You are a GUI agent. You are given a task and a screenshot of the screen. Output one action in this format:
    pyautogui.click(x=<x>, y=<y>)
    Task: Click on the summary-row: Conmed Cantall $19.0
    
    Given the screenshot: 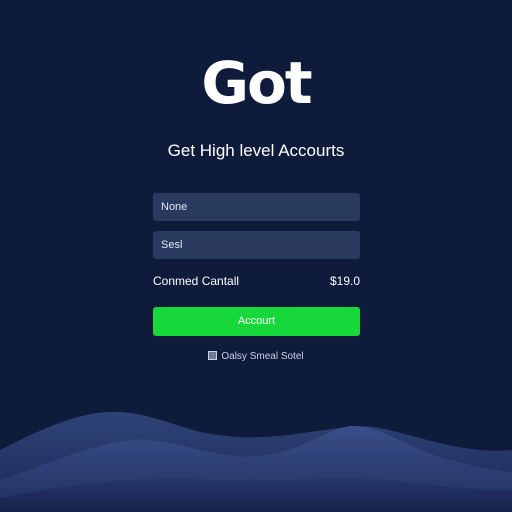 What is the action you would take?
    pyautogui.click(x=256, y=282)
    